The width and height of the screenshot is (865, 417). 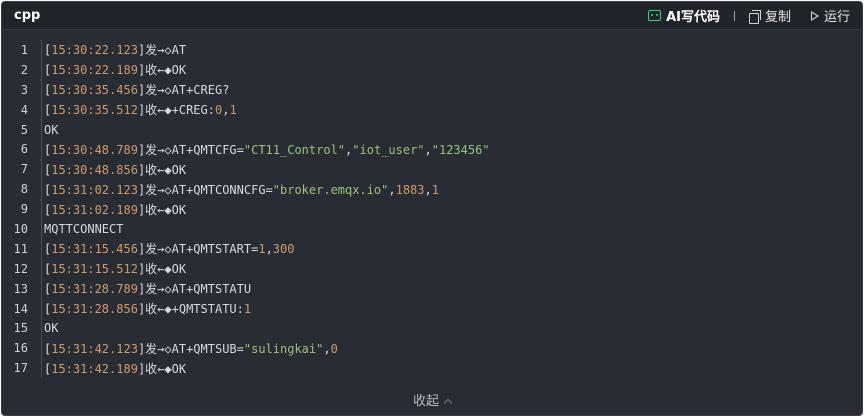 I want to click on code-token: 发→◇AT, so click(x=166, y=50).